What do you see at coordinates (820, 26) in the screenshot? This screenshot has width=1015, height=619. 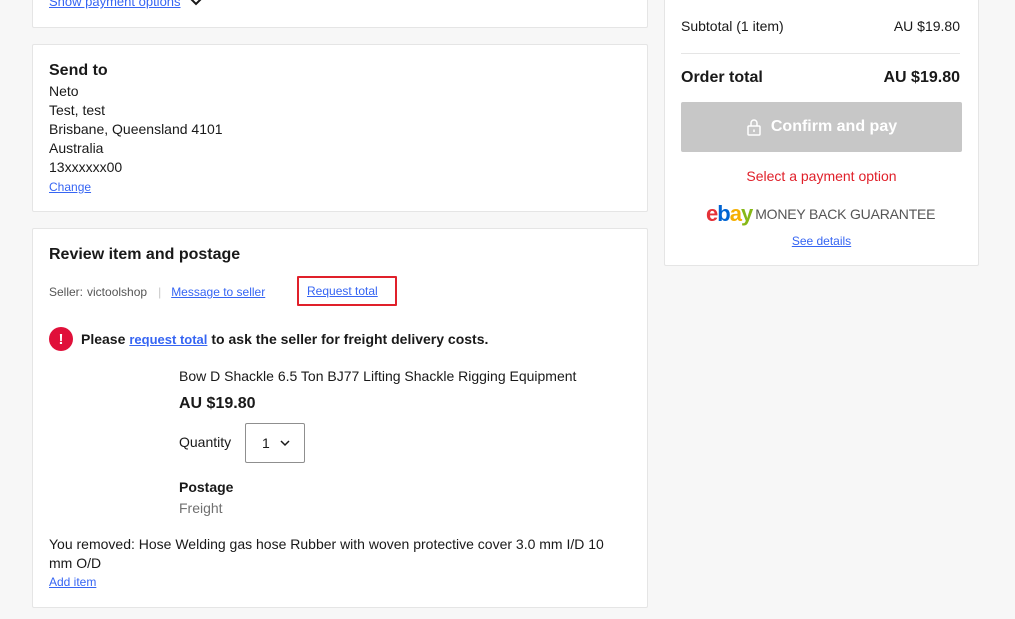 I see `subtotal-row: Subtotal (1 item) AU $19.80` at bounding box center [820, 26].